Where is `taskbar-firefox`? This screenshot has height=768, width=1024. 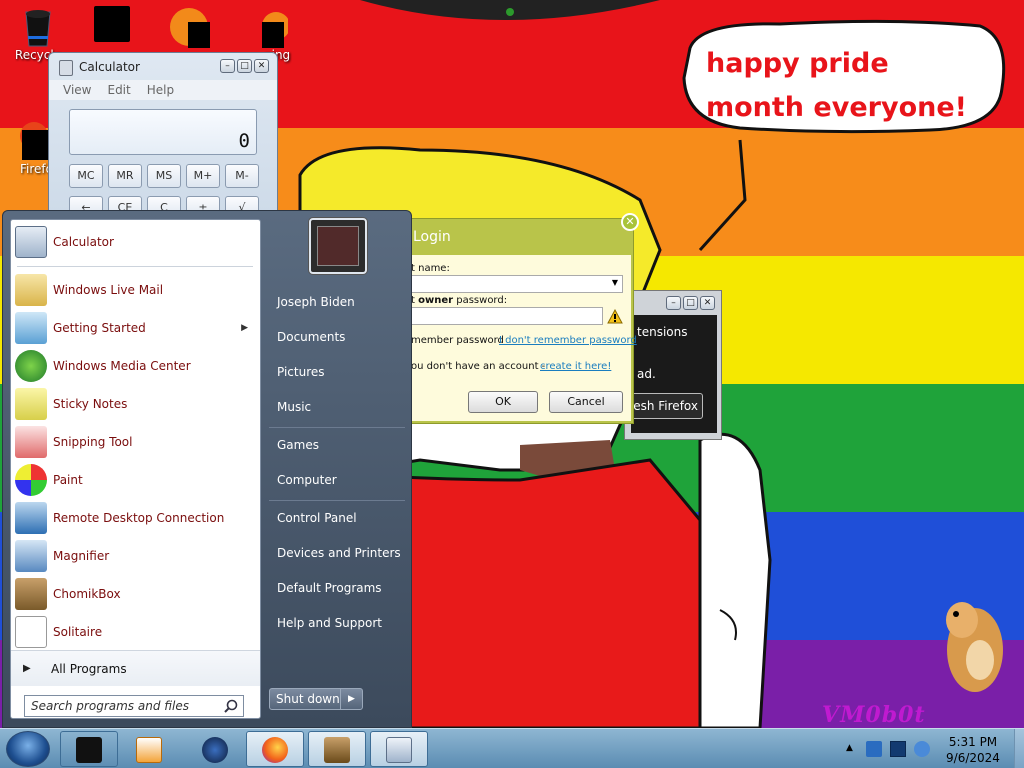
taskbar-firefox is located at coordinates (275, 749).